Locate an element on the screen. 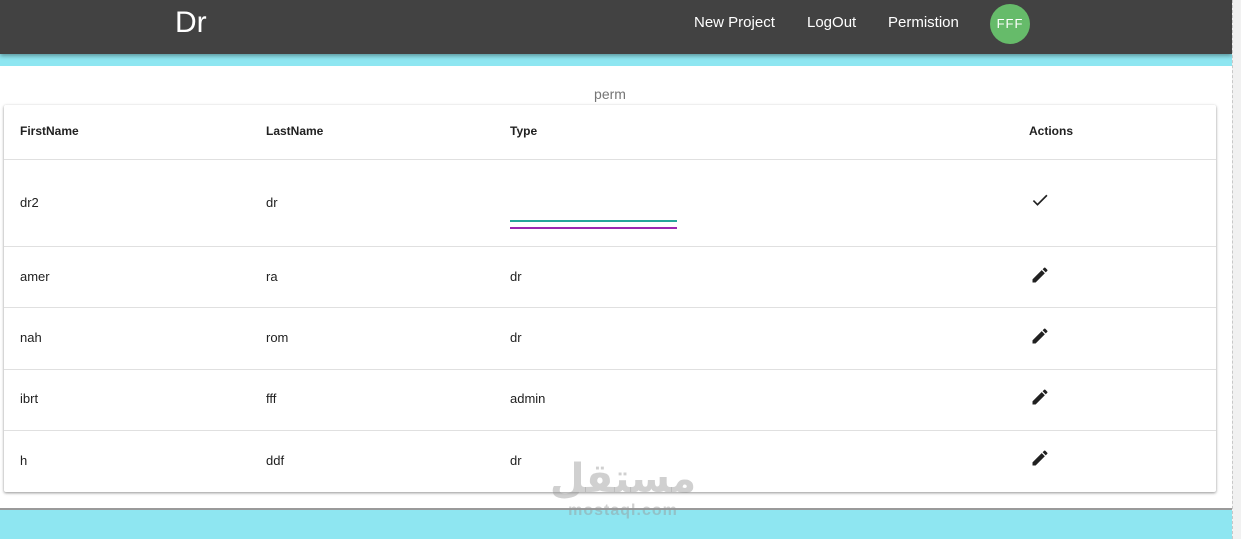 This screenshot has height=539, width=1241. header-actions: Actions is located at coordinates (1051, 131).